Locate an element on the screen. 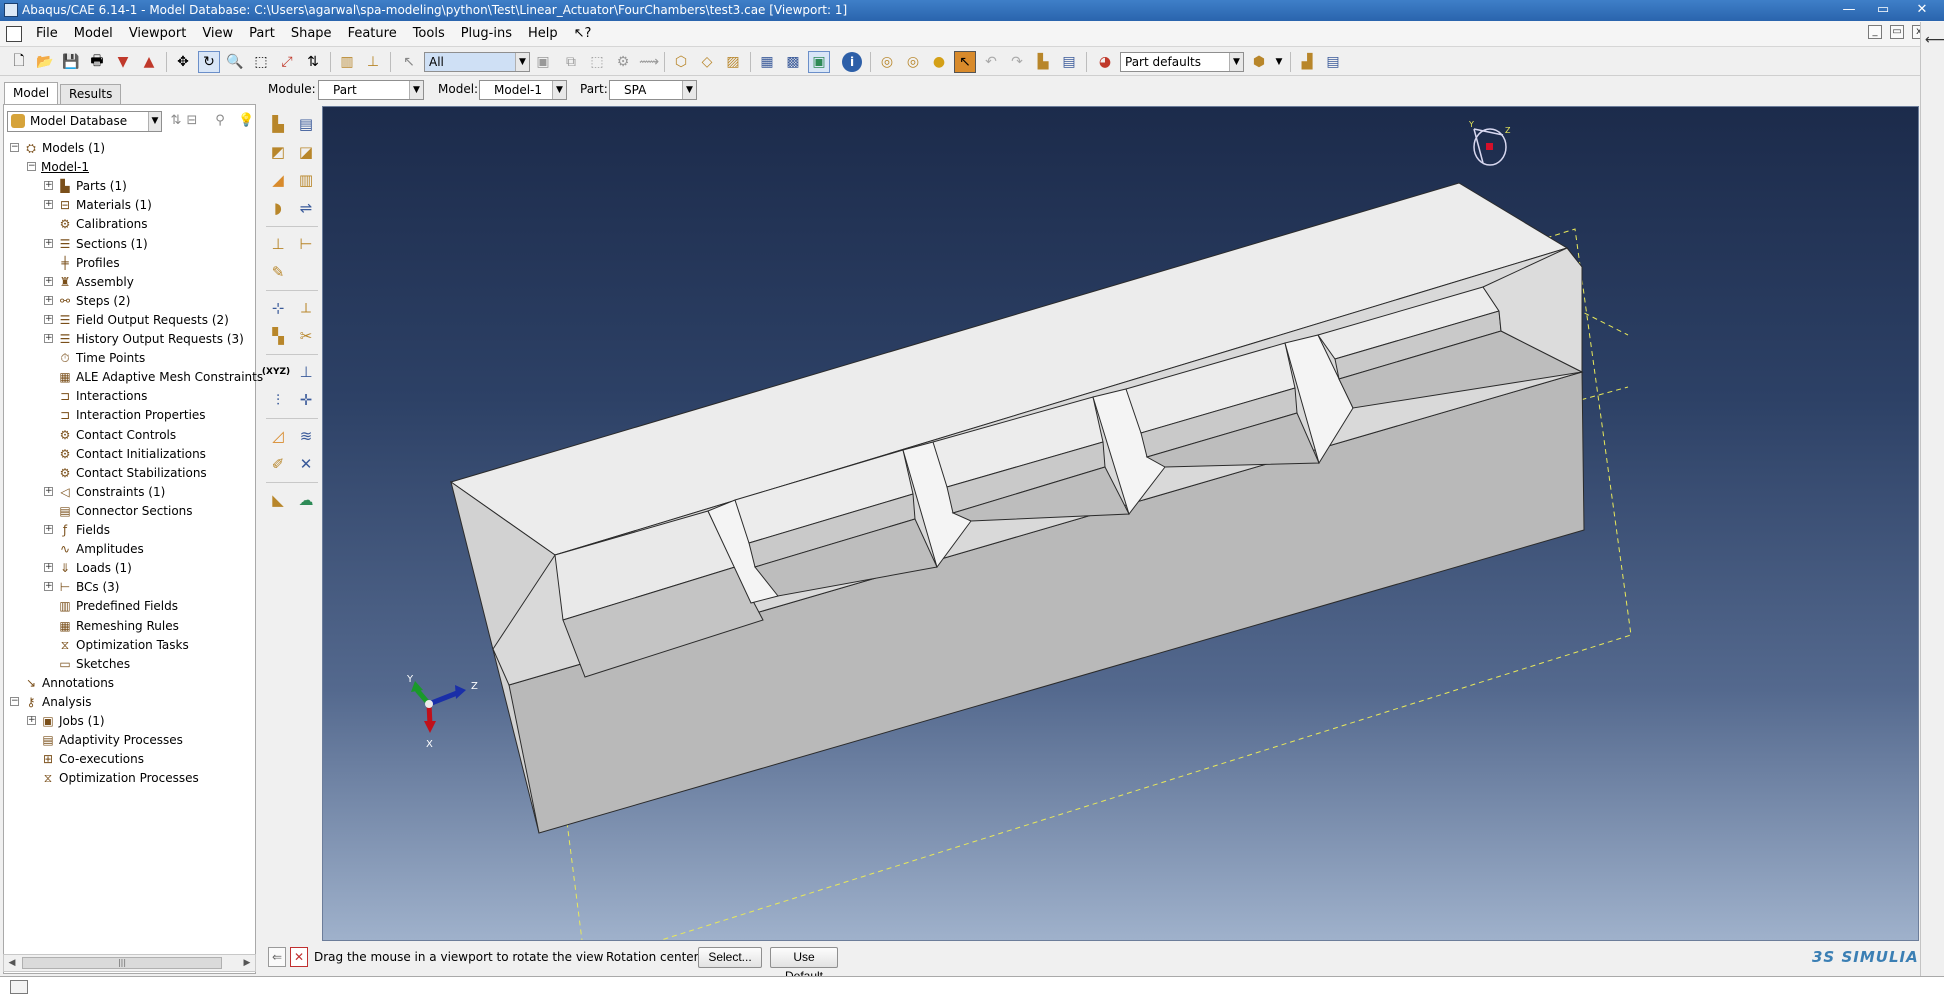 This screenshot has width=1944, height=994. plane-datum-icon: ⫶ is located at coordinates (278, 400).